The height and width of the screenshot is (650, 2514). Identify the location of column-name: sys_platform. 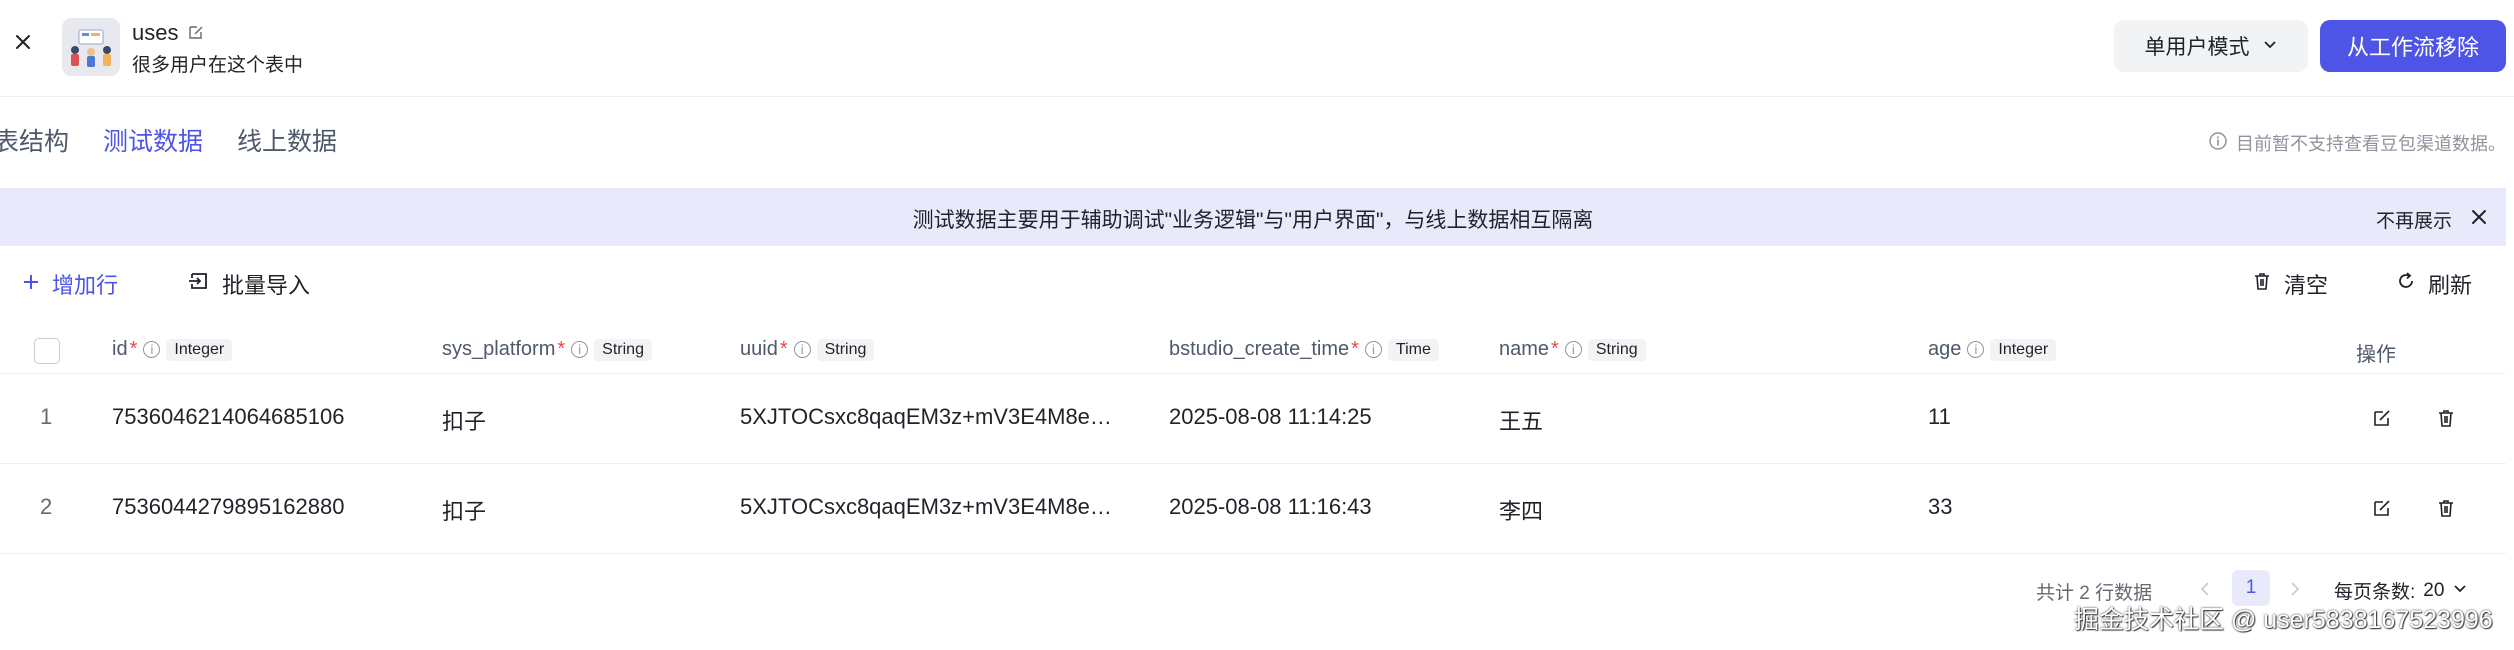
(499, 349).